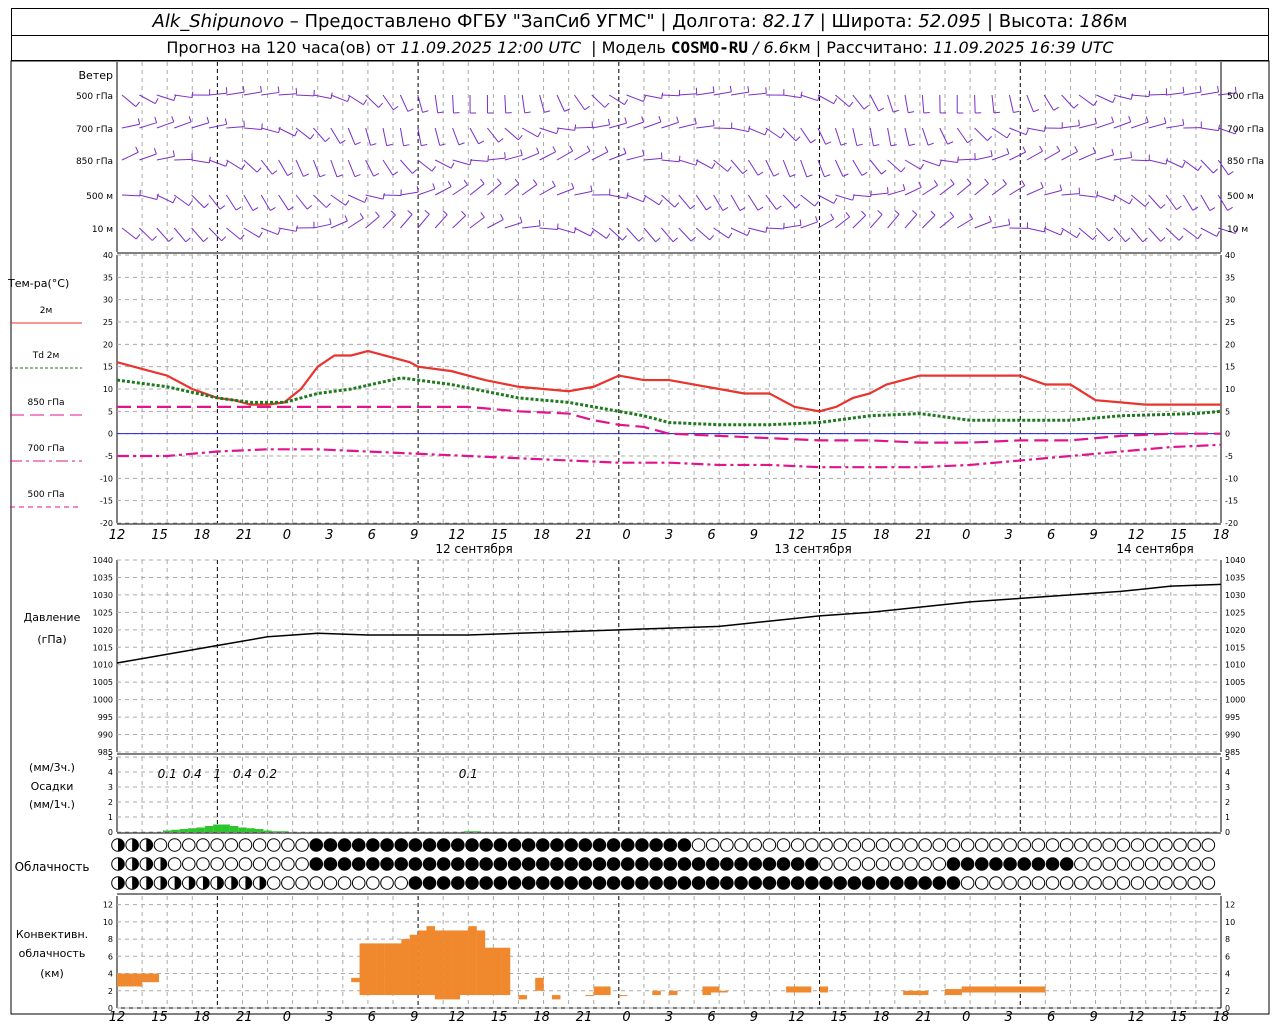  Describe the element at coordinates (103, 665) in the screenshot. I see `y-tick-left: 1010` at that location.